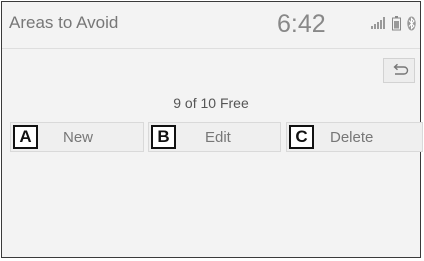 The image size is (424, 261). I want to click on action-buttons: A New B Edit C Delete, so click(216, 137).